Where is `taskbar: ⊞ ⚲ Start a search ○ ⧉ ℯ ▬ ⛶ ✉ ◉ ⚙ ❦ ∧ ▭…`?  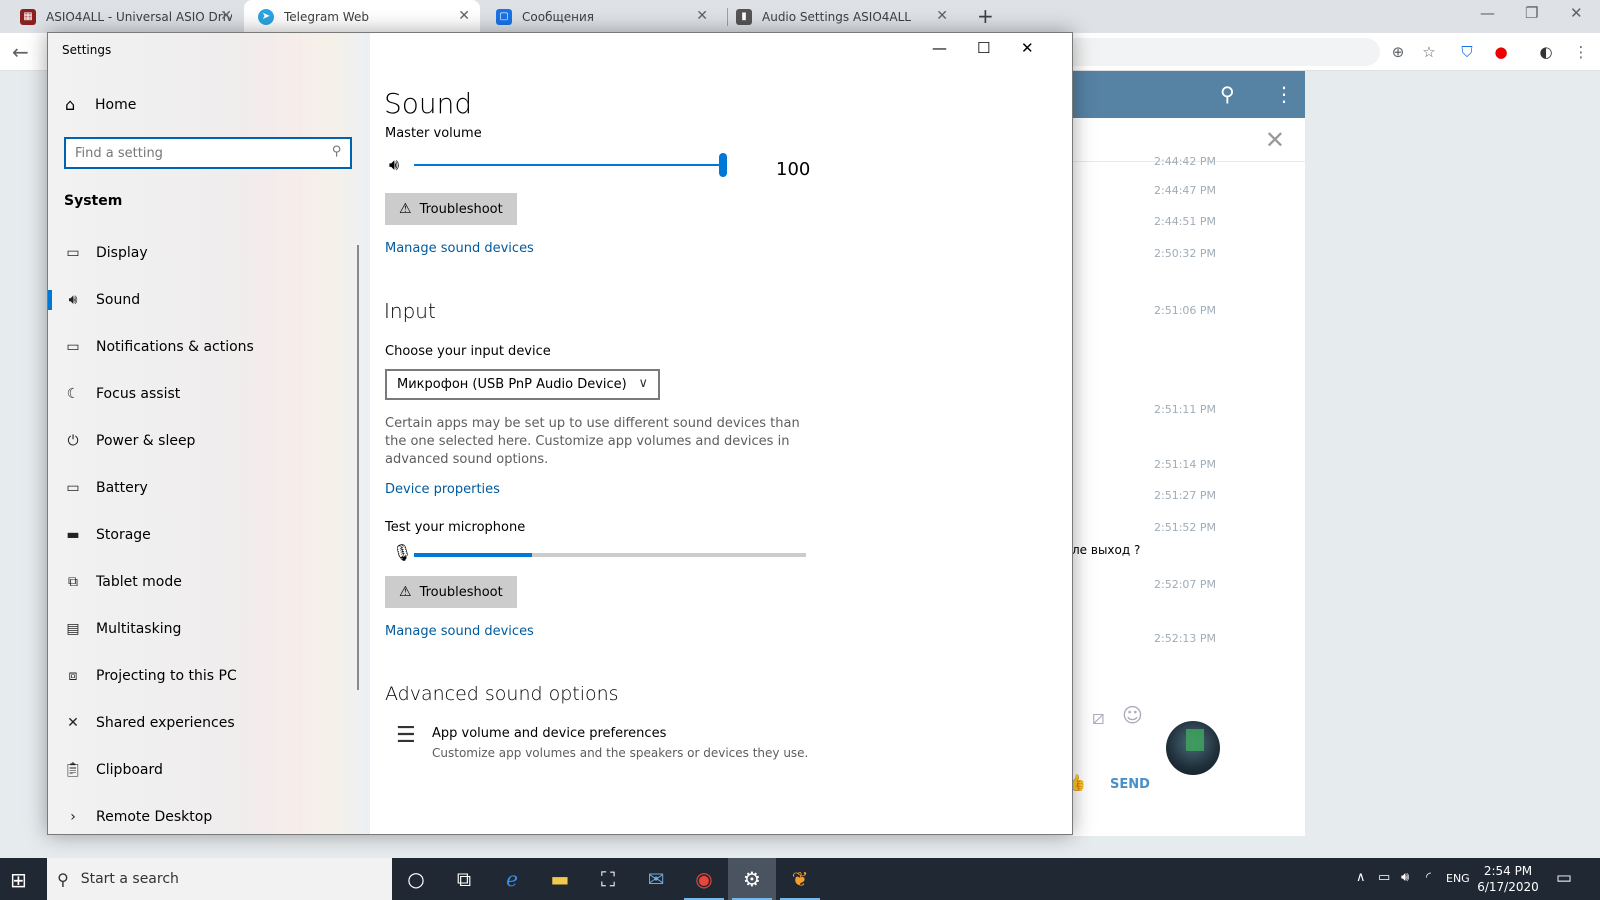 taskbar: ⊞ ⚲ Start a search ○ ⧉ ℯ ▬ ⛶ ✉ ◉ ⚙ ❦ ∧ ▭… is located at coordinates (800, 879).